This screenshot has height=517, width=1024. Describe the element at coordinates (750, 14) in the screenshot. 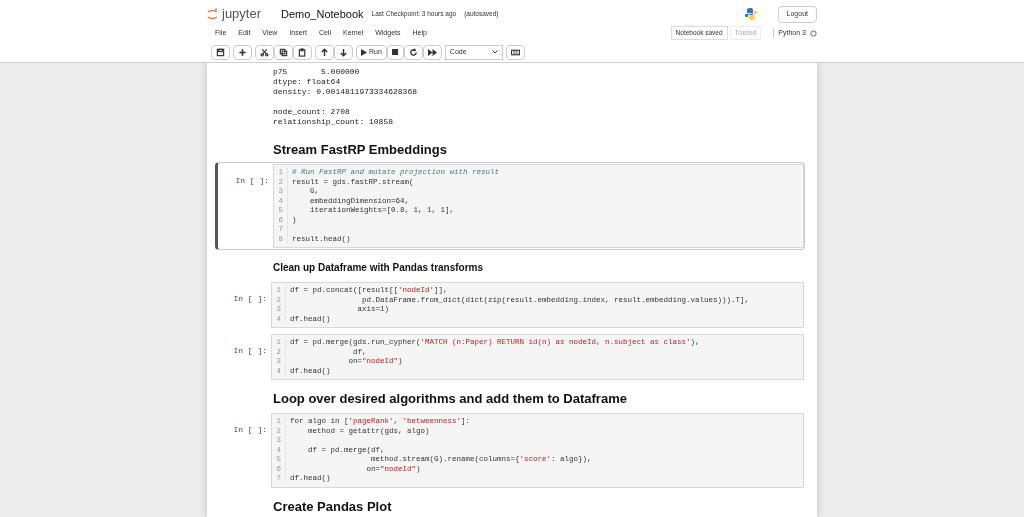

I see `python-logo-icon` at that location.